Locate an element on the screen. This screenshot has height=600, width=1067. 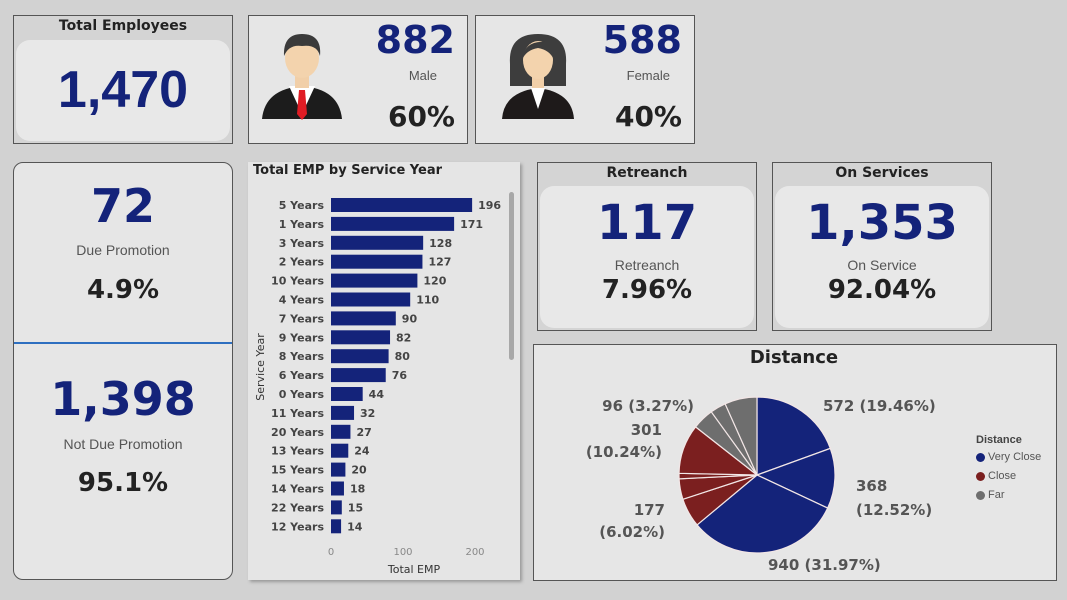
bar-value-label: 24 is located at coordinates (362, 451).